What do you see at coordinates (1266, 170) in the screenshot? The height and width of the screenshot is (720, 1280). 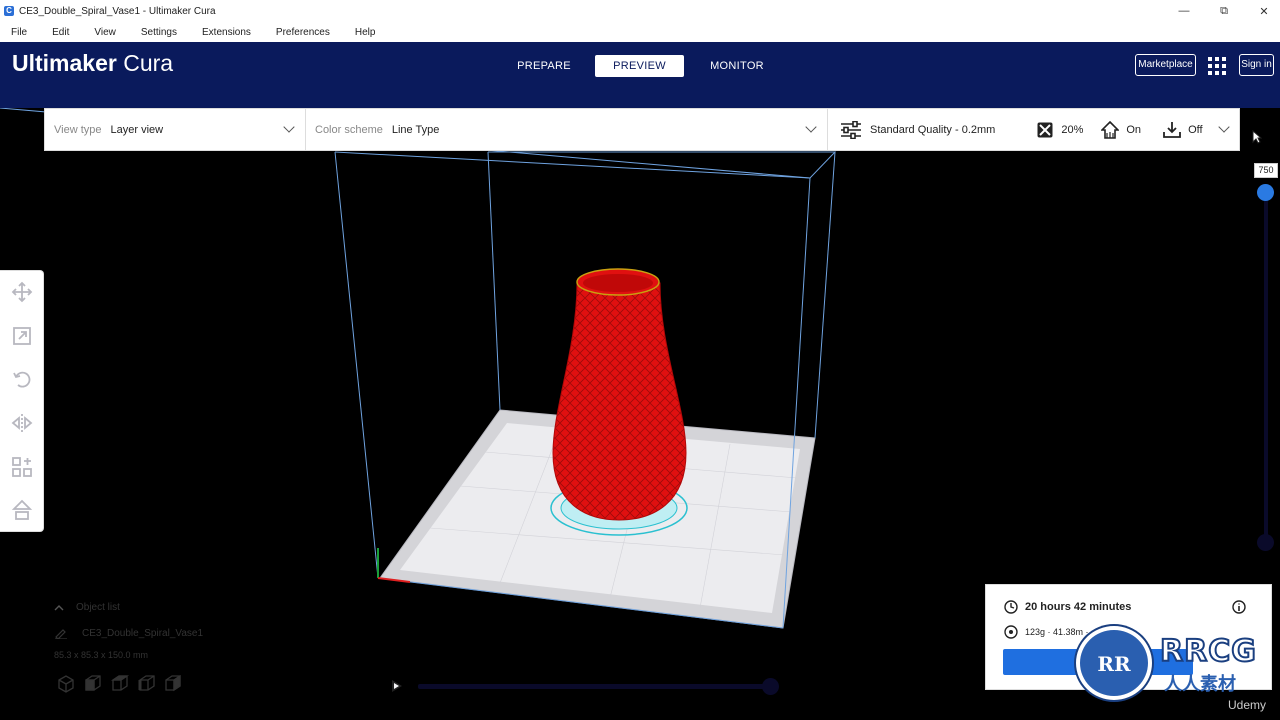 I see `layer-number-input: 750` at bounding box center [1266, 170].